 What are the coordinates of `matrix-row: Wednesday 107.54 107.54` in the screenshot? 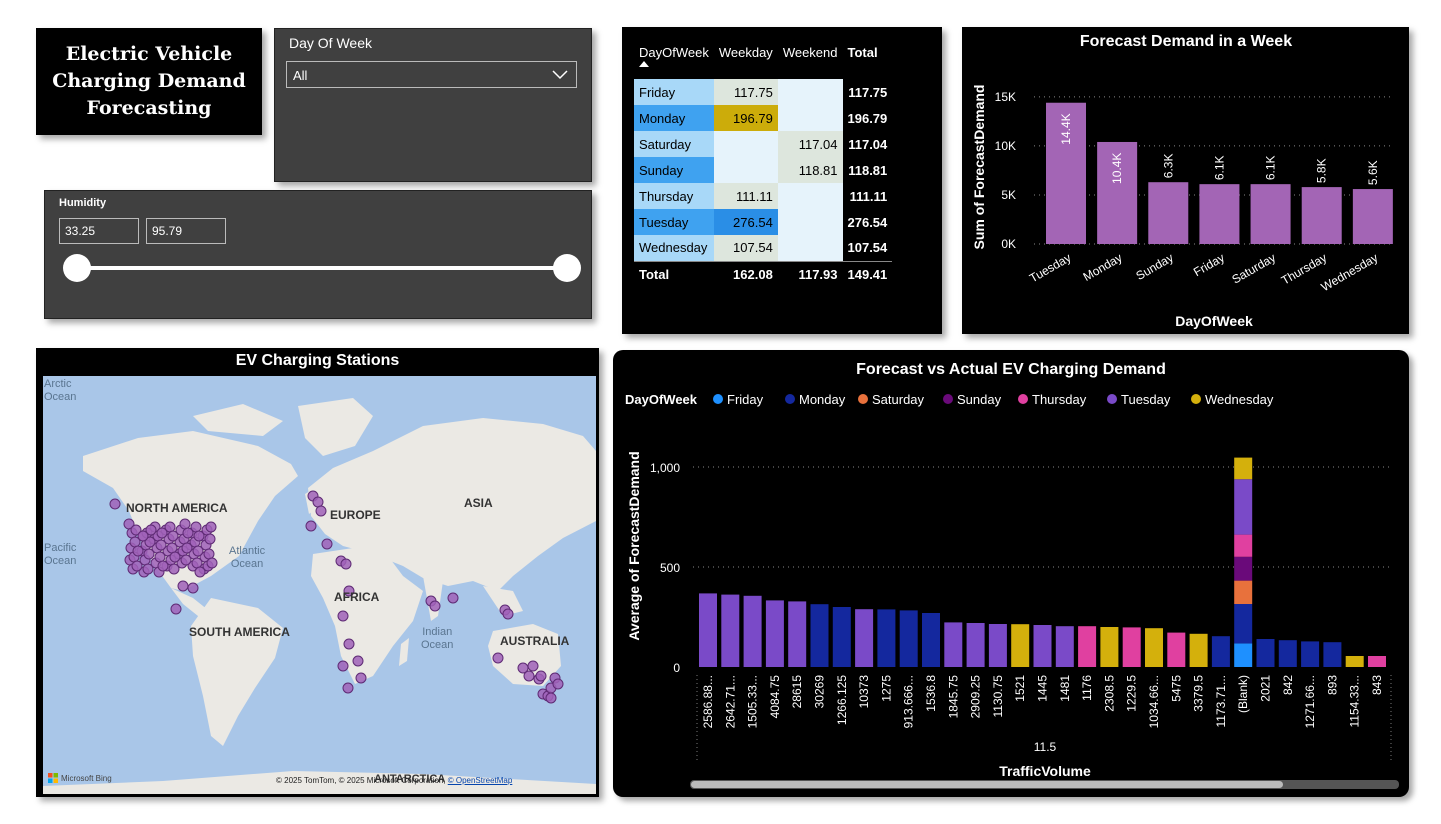 It's located at (763, 248).